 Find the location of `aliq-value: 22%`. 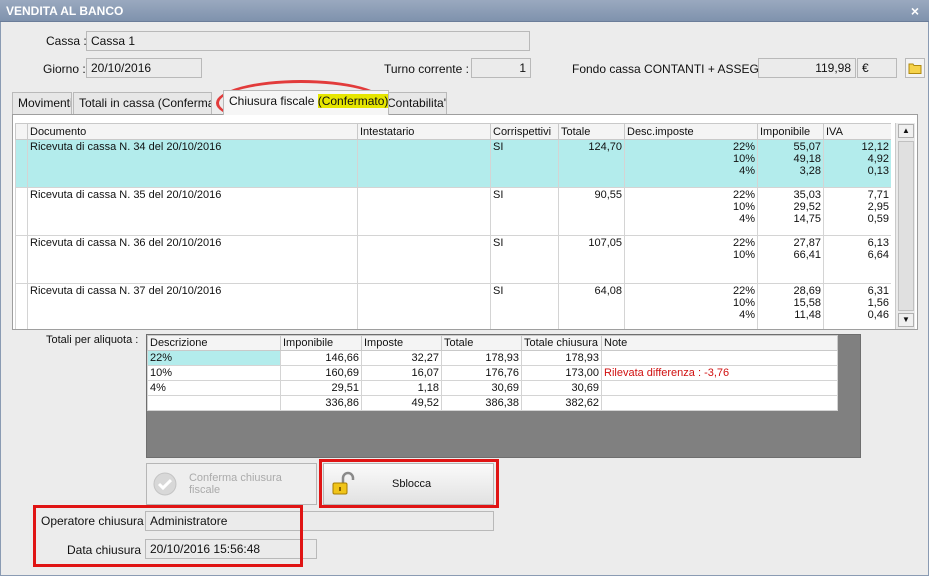

aliq-value: 22% is located at coordinates (743, 147).